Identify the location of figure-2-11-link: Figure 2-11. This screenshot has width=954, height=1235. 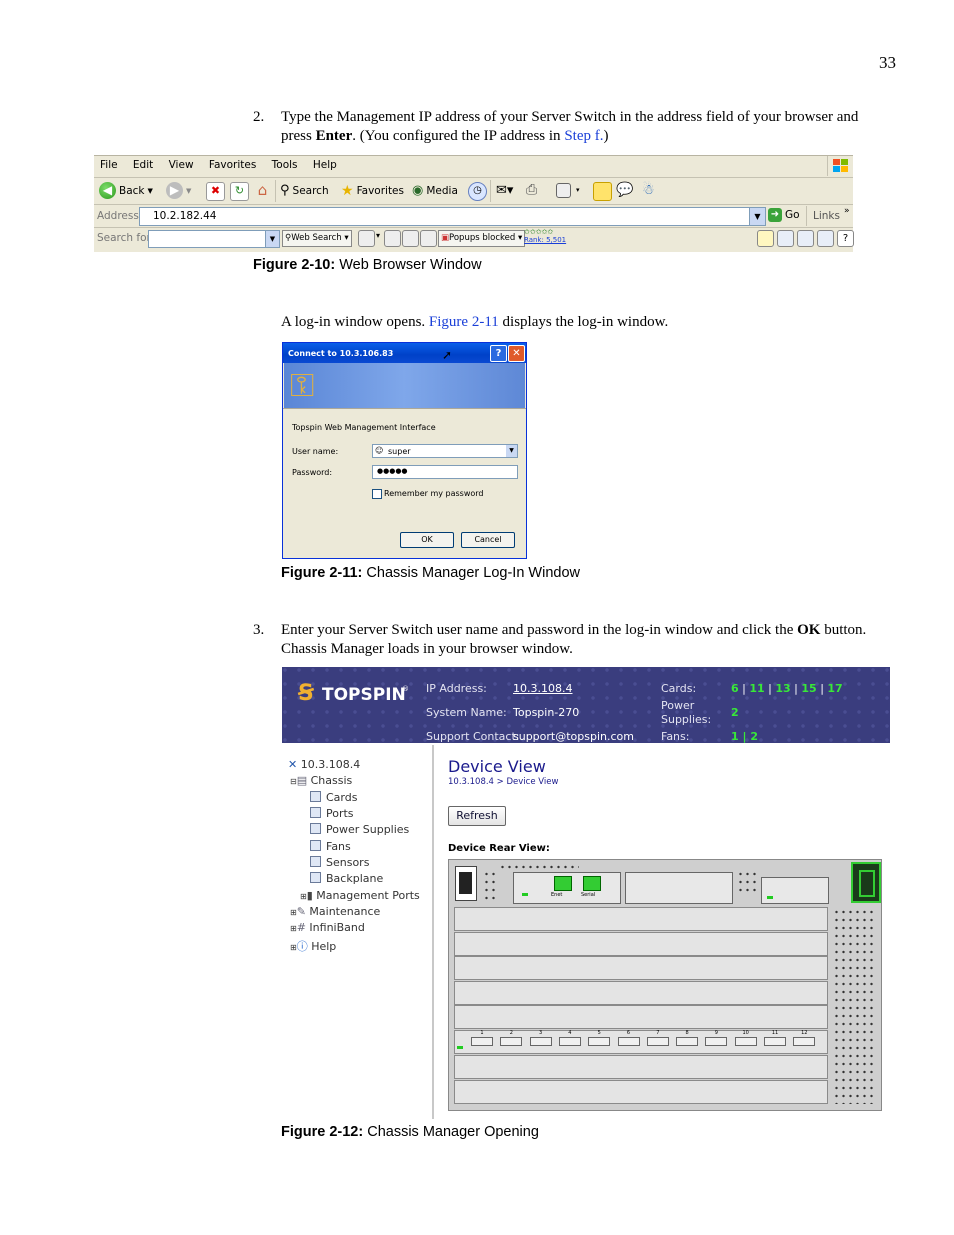
(464, 322).